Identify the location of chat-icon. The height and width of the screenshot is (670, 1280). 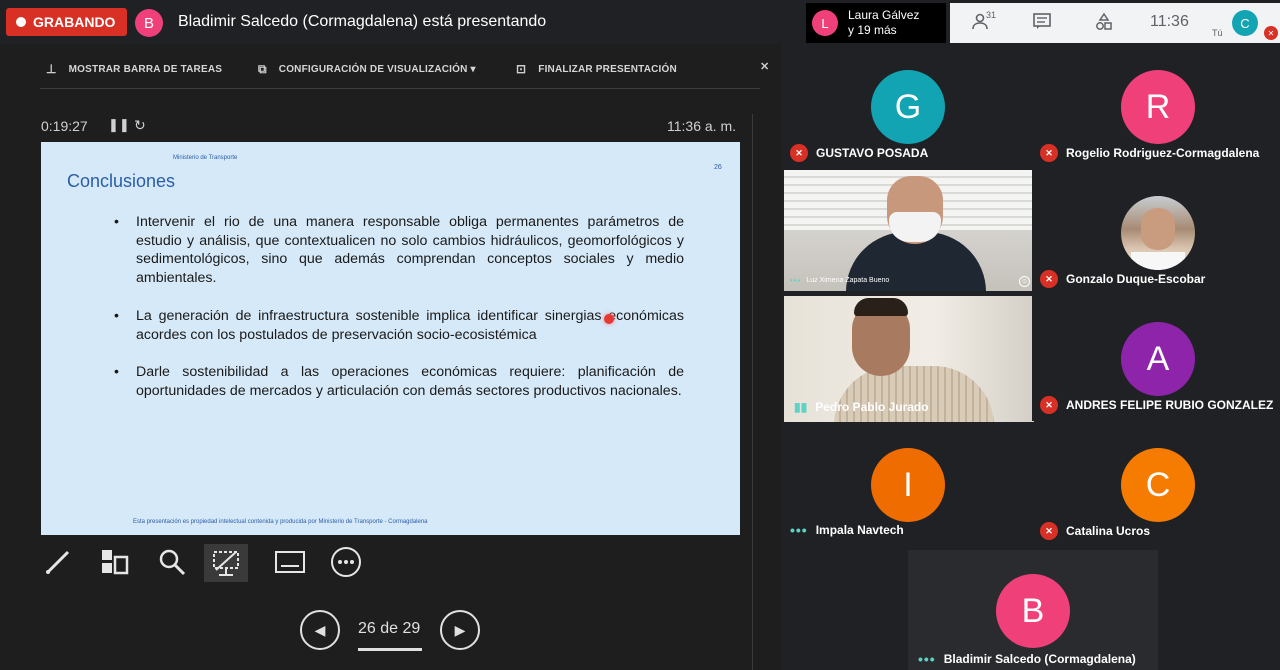
(1042, 24).